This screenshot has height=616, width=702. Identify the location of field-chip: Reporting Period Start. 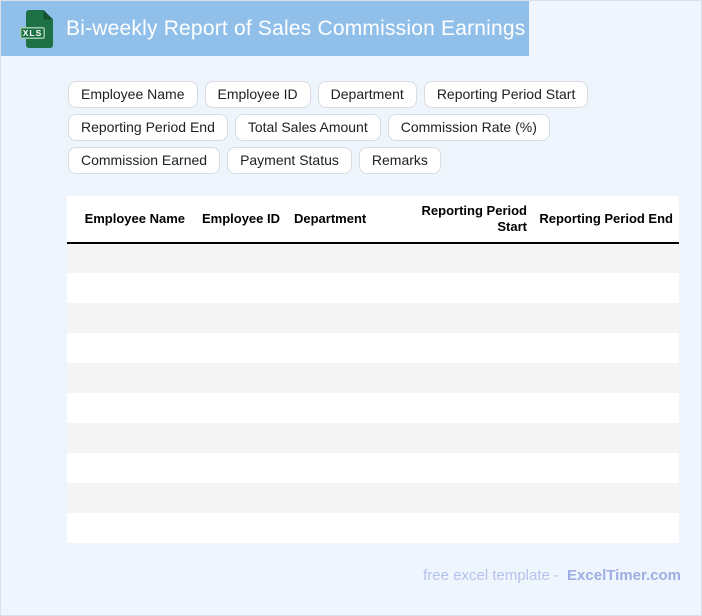
(506, 94).